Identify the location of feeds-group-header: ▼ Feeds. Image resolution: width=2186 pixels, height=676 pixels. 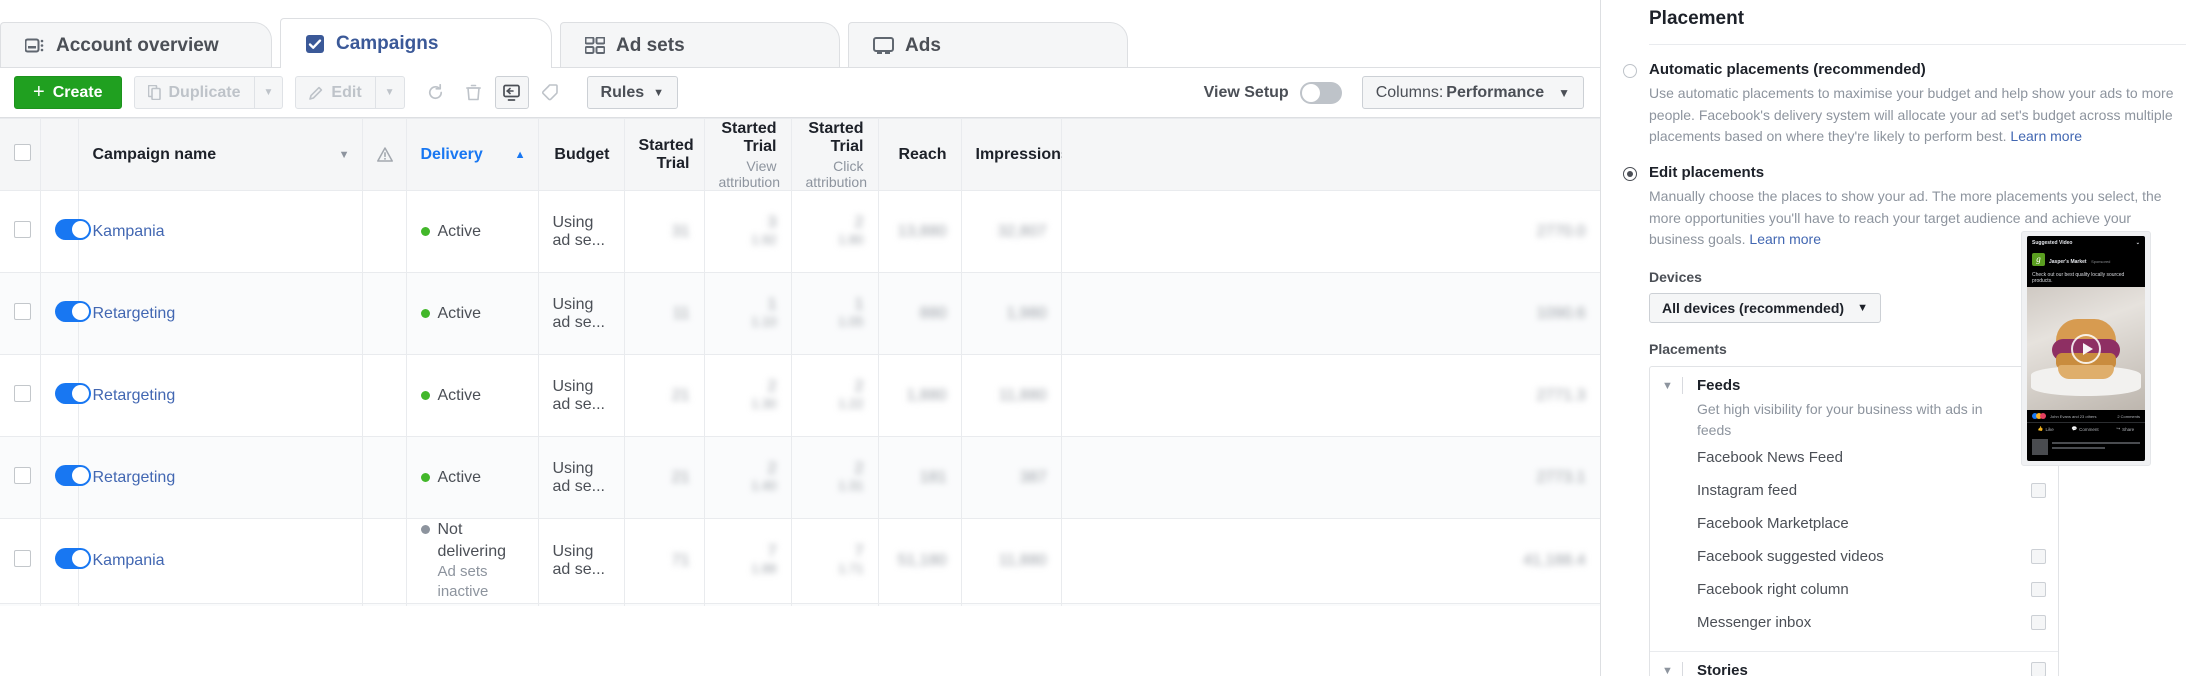
(1854, 386).